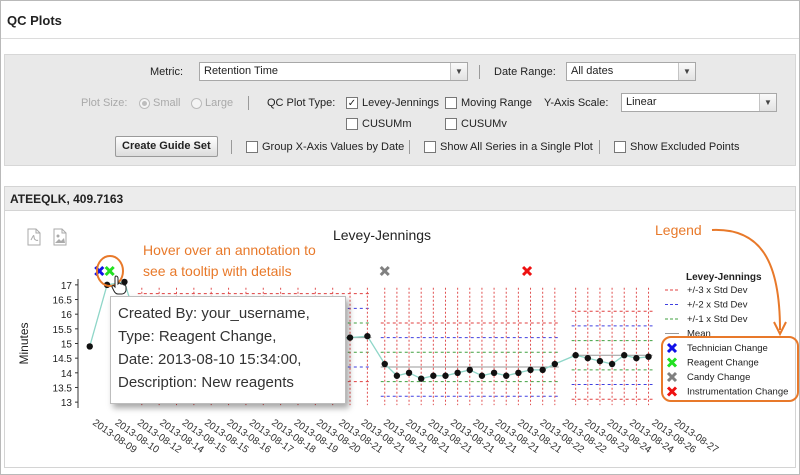 This screenshot has height=475, width=800. Describe the element at coordinates (63, 330) in the screenshot. I see `y-tick-label: 15.5` at that location.